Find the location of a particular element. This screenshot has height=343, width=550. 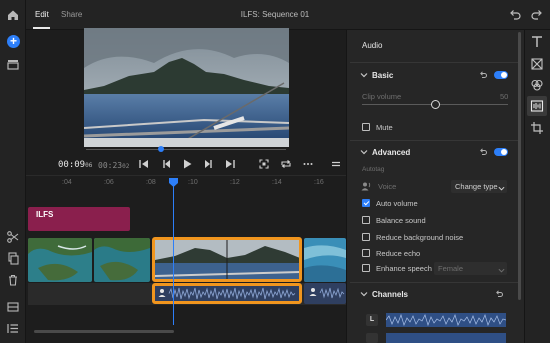

enhance-speech-dropdown: Female is located at coordinates (470, 268).